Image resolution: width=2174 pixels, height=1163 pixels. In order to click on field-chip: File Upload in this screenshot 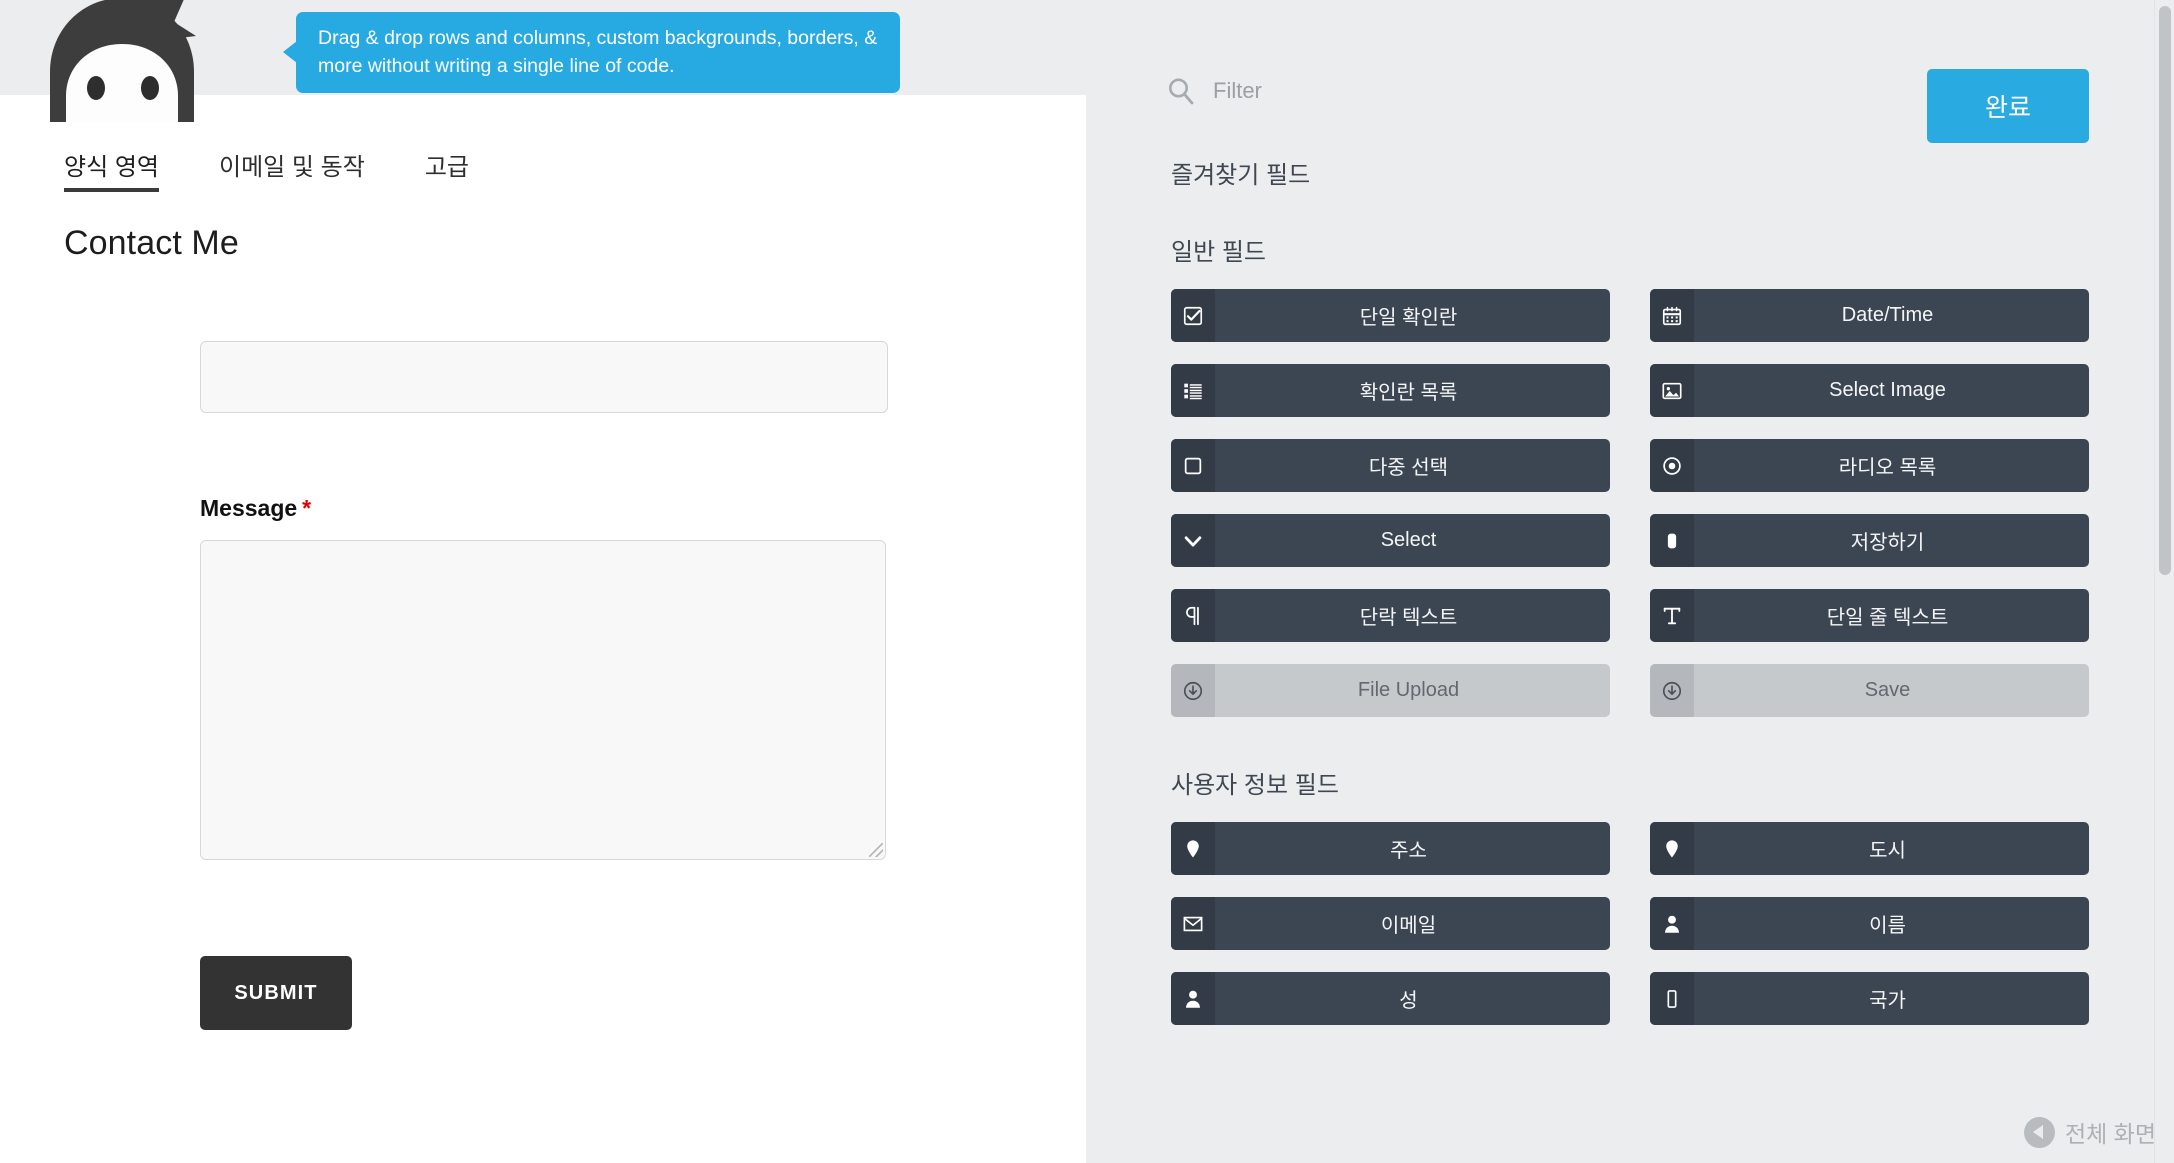, I will do `click(1390, 690)`.